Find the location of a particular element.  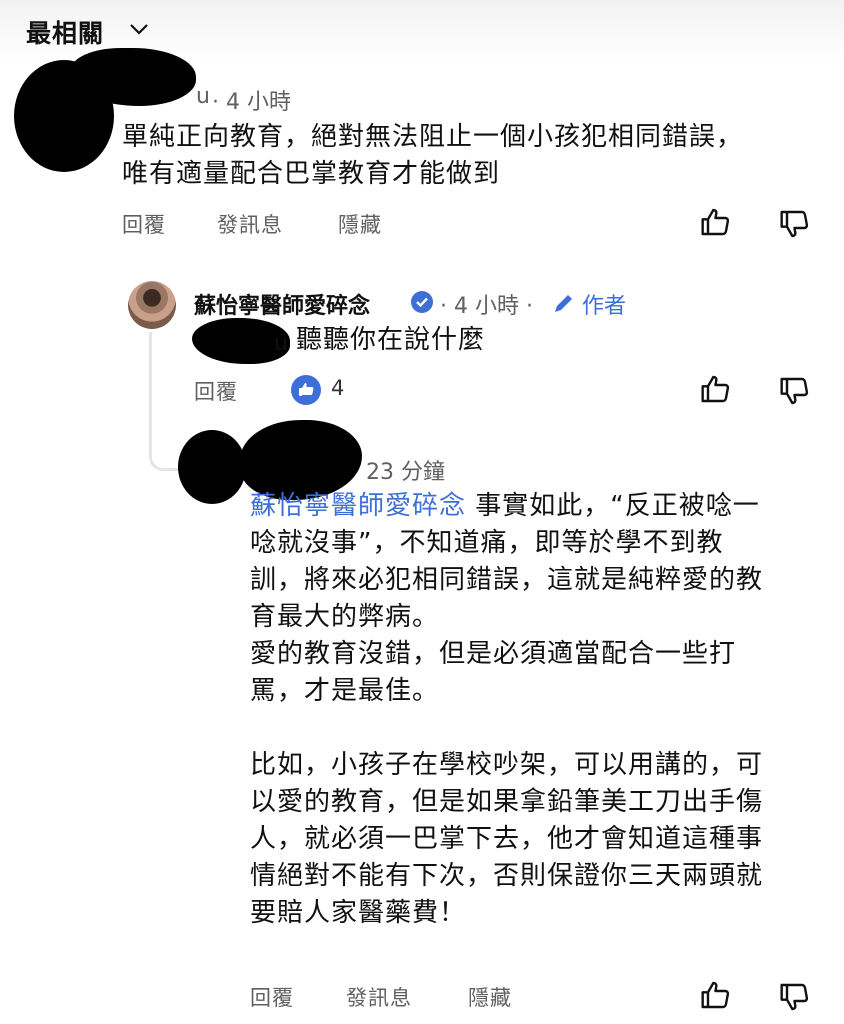

reply-text: 聽聽你在說什麼 is located at coordinates (391, 340).